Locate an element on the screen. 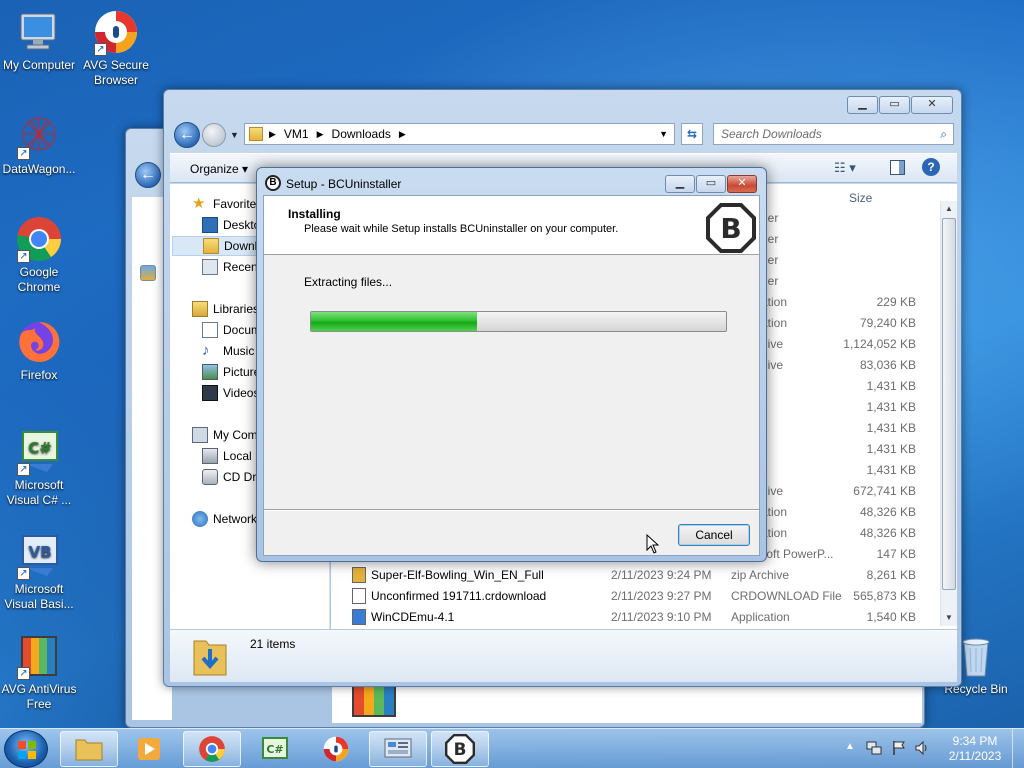 This screenshot has width=1024, height=768. avg-installer-icon is located at coordinates (374, 701).